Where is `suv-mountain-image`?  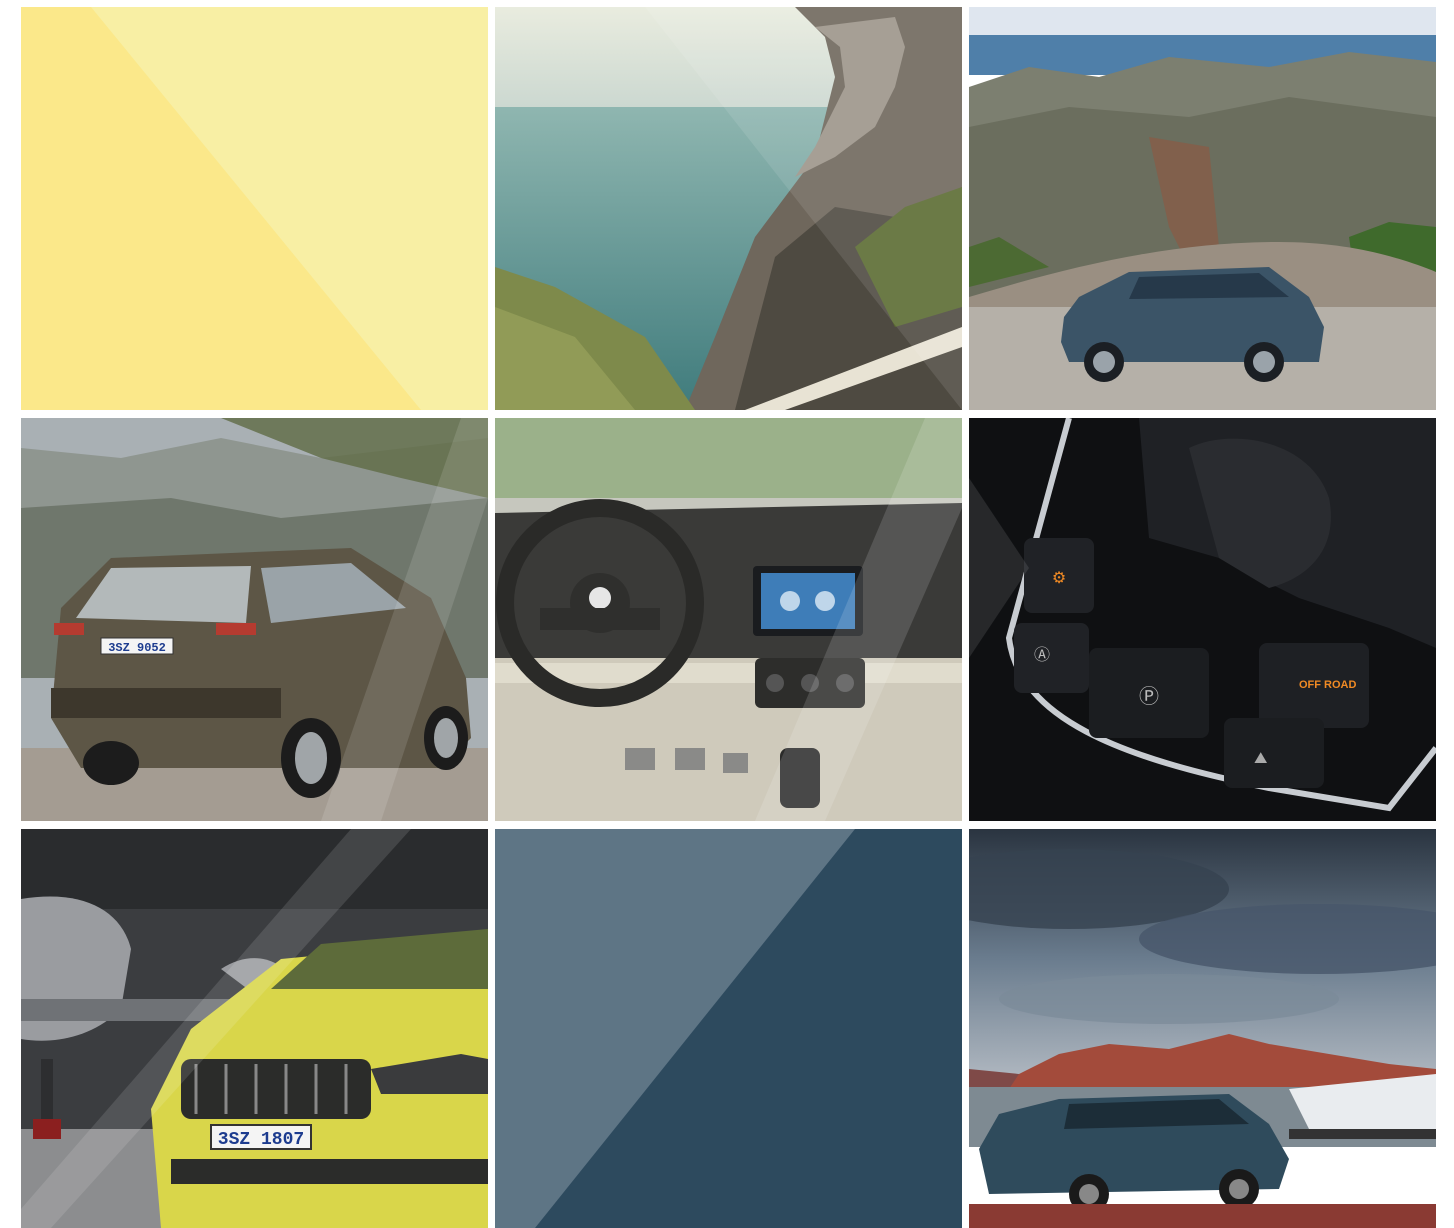
suv-mountain-image is located at coordinates (1202, 208).